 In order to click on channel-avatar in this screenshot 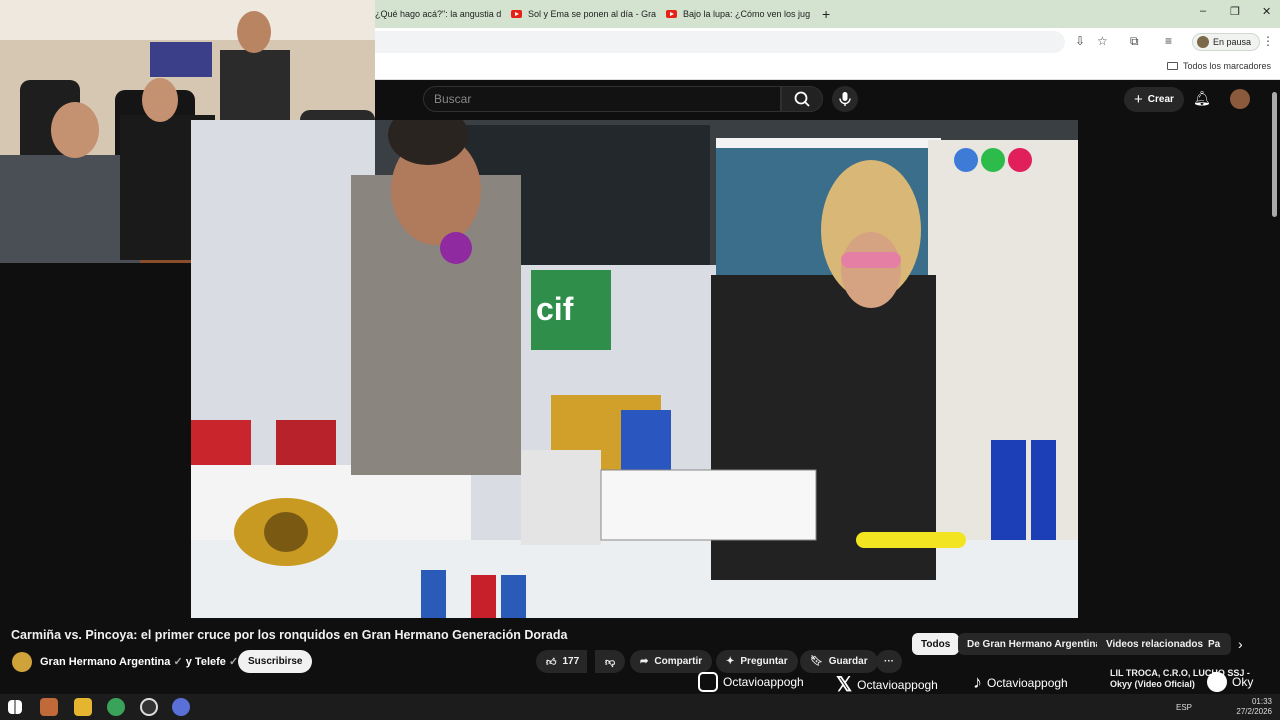, I will do `click(22, 662)`.